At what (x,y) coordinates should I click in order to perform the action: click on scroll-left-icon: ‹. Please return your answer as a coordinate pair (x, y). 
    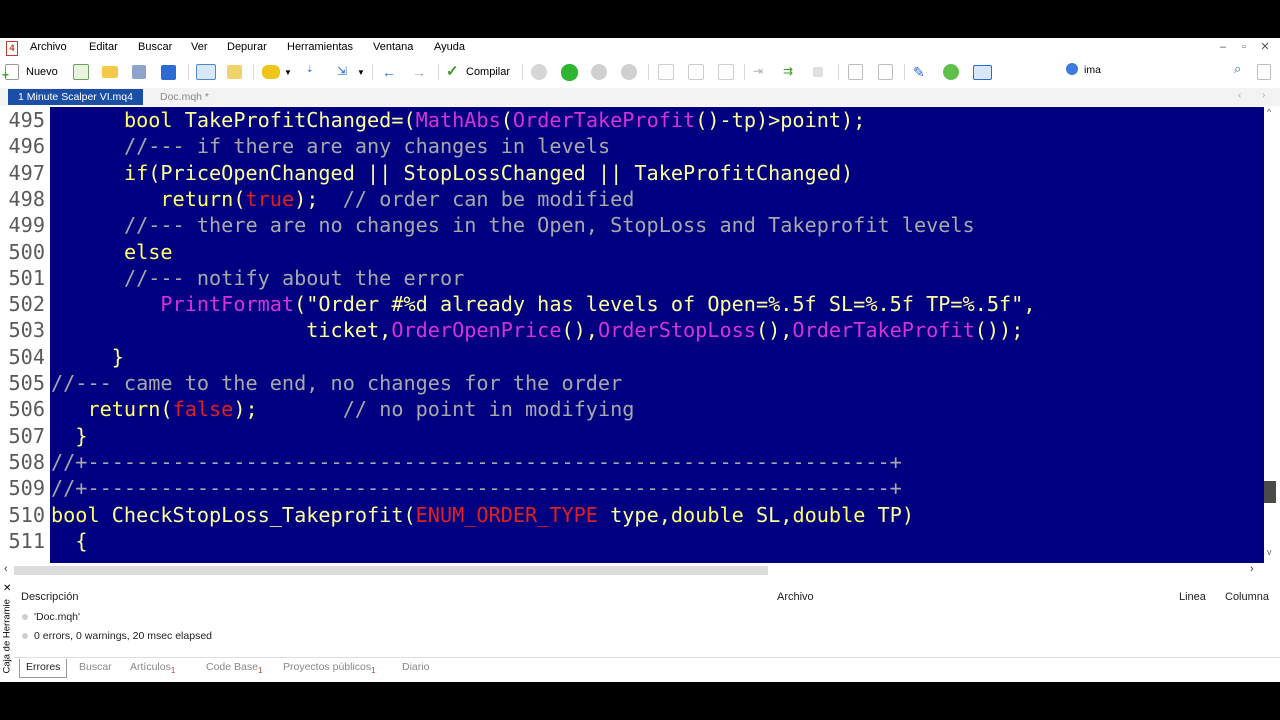
    Looking at the image, I should click on (6, 569).